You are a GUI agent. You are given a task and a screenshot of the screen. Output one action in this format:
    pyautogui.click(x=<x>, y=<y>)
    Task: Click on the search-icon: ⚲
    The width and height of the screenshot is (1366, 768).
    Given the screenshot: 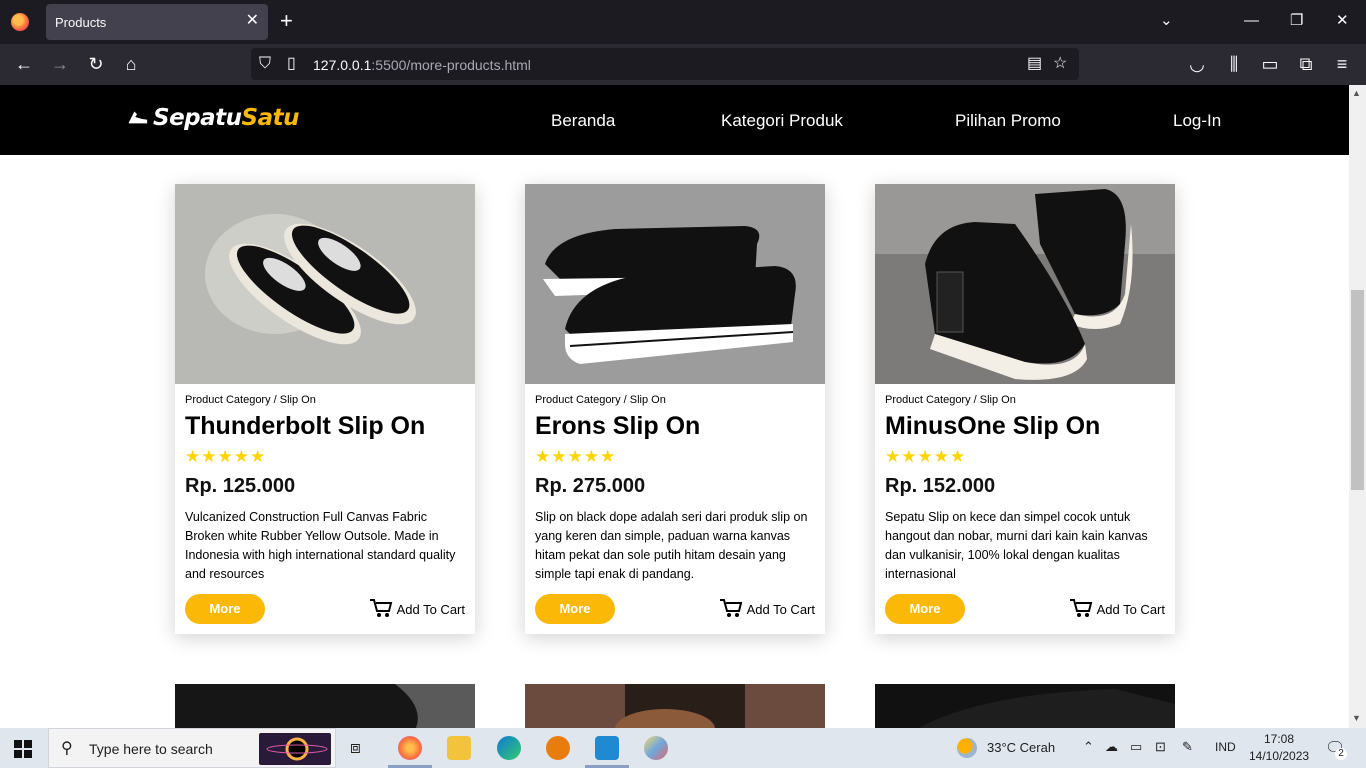 What is the action you would take?
    pyautogui.click(x=67, y=748)
    